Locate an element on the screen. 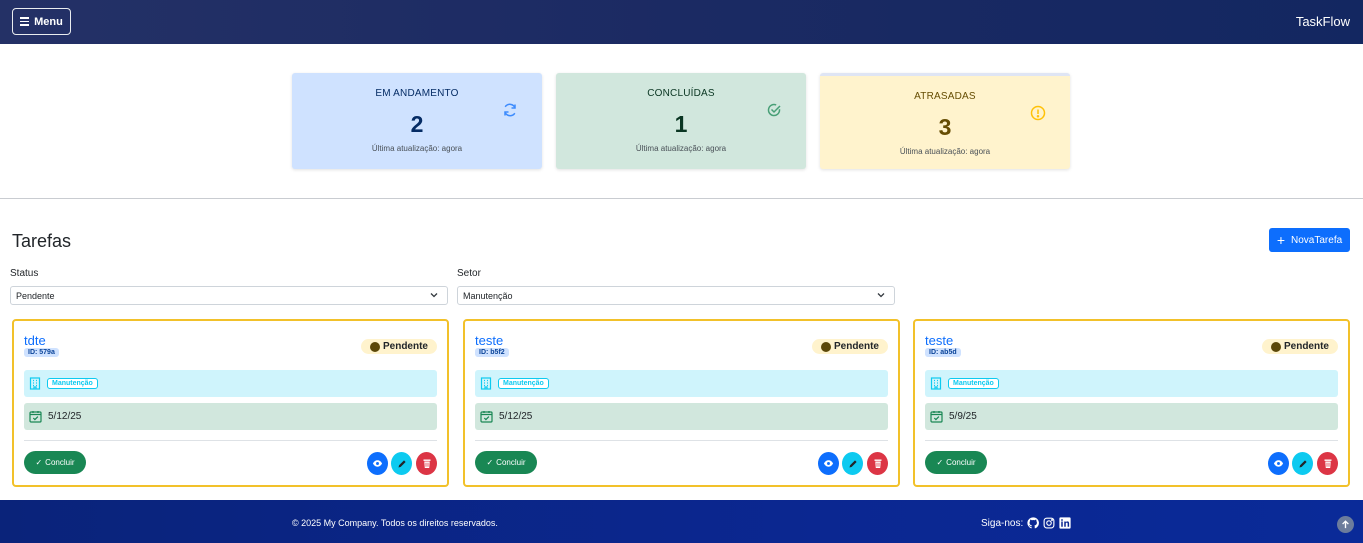  hamburger-icon is located at coordinates (25, 21).